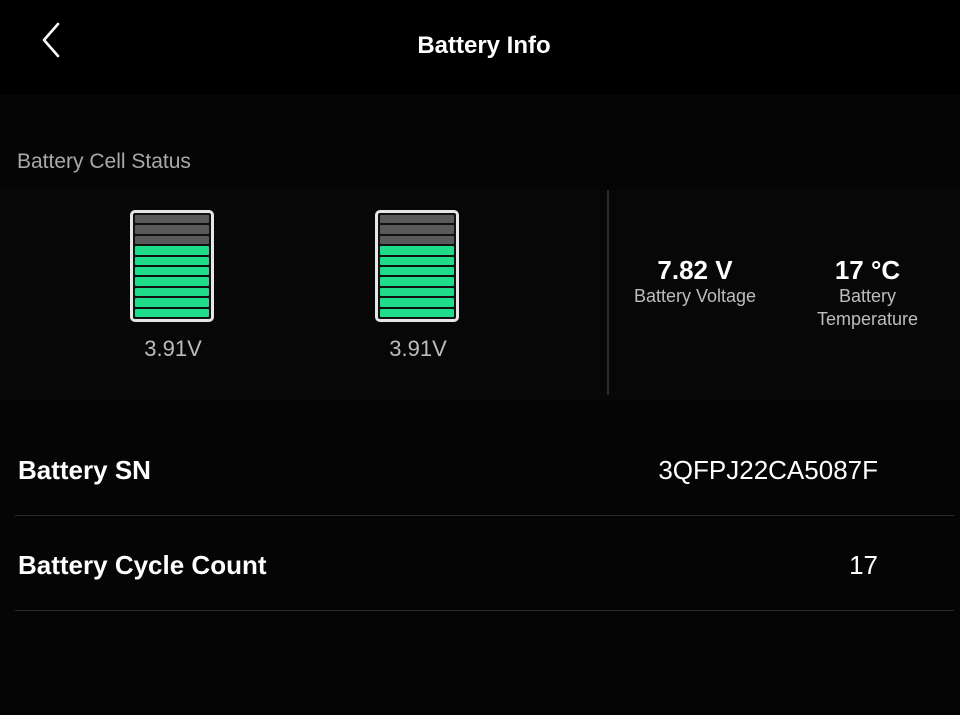 The image size is (960, 715). I want to click on battery-cycle-count-value: 17, so click(863, 565).